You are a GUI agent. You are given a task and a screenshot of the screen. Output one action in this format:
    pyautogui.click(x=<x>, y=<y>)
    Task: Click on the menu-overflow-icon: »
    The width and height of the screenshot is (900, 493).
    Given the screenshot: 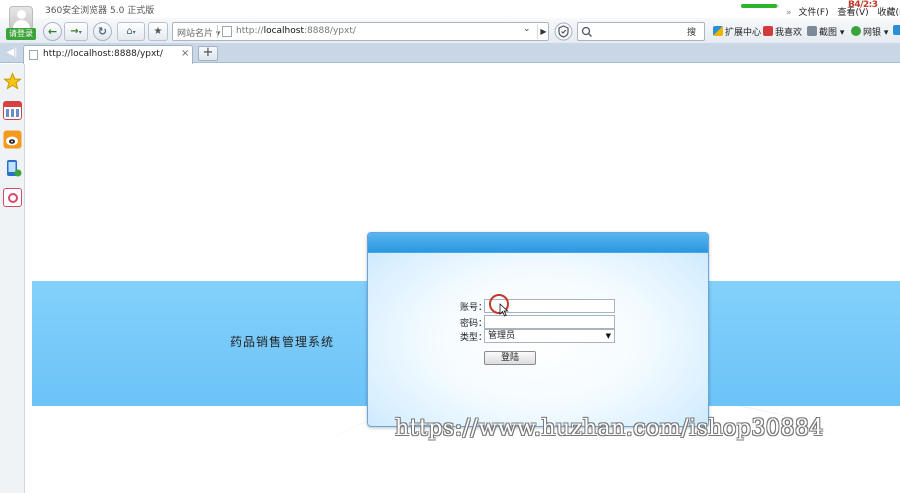 What is the action you would take?
    pyautogui.click(x=789, y=13)
    